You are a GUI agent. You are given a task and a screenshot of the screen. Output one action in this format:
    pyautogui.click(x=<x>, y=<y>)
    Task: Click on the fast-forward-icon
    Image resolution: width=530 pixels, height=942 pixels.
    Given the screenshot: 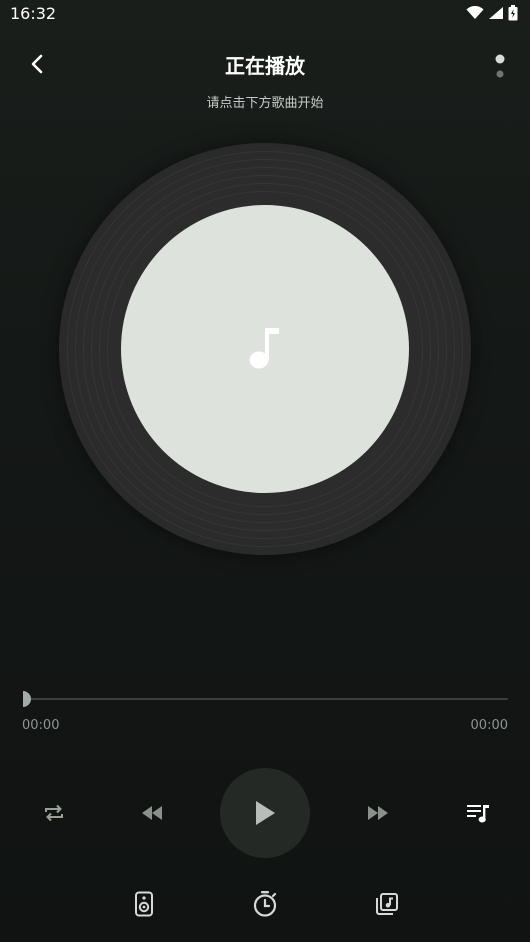 What is the action you would take?
    pyautogui.click(x=378, y=813)
    